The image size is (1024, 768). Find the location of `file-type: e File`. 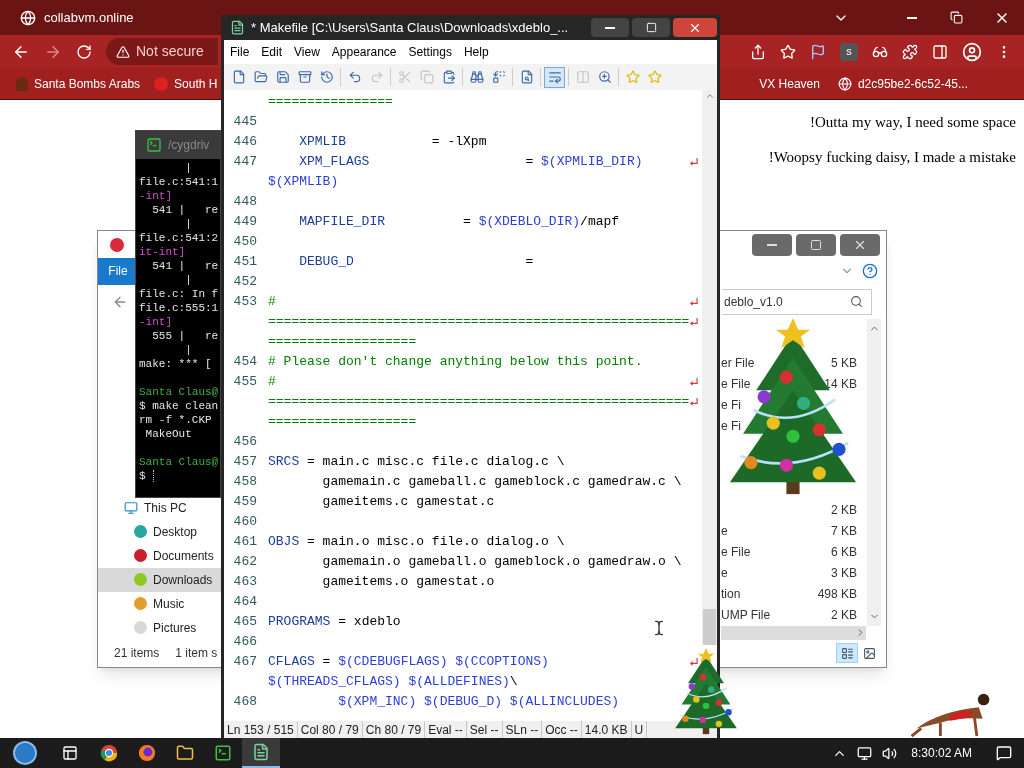

file-type: e File is located at coordinates (736, 385).